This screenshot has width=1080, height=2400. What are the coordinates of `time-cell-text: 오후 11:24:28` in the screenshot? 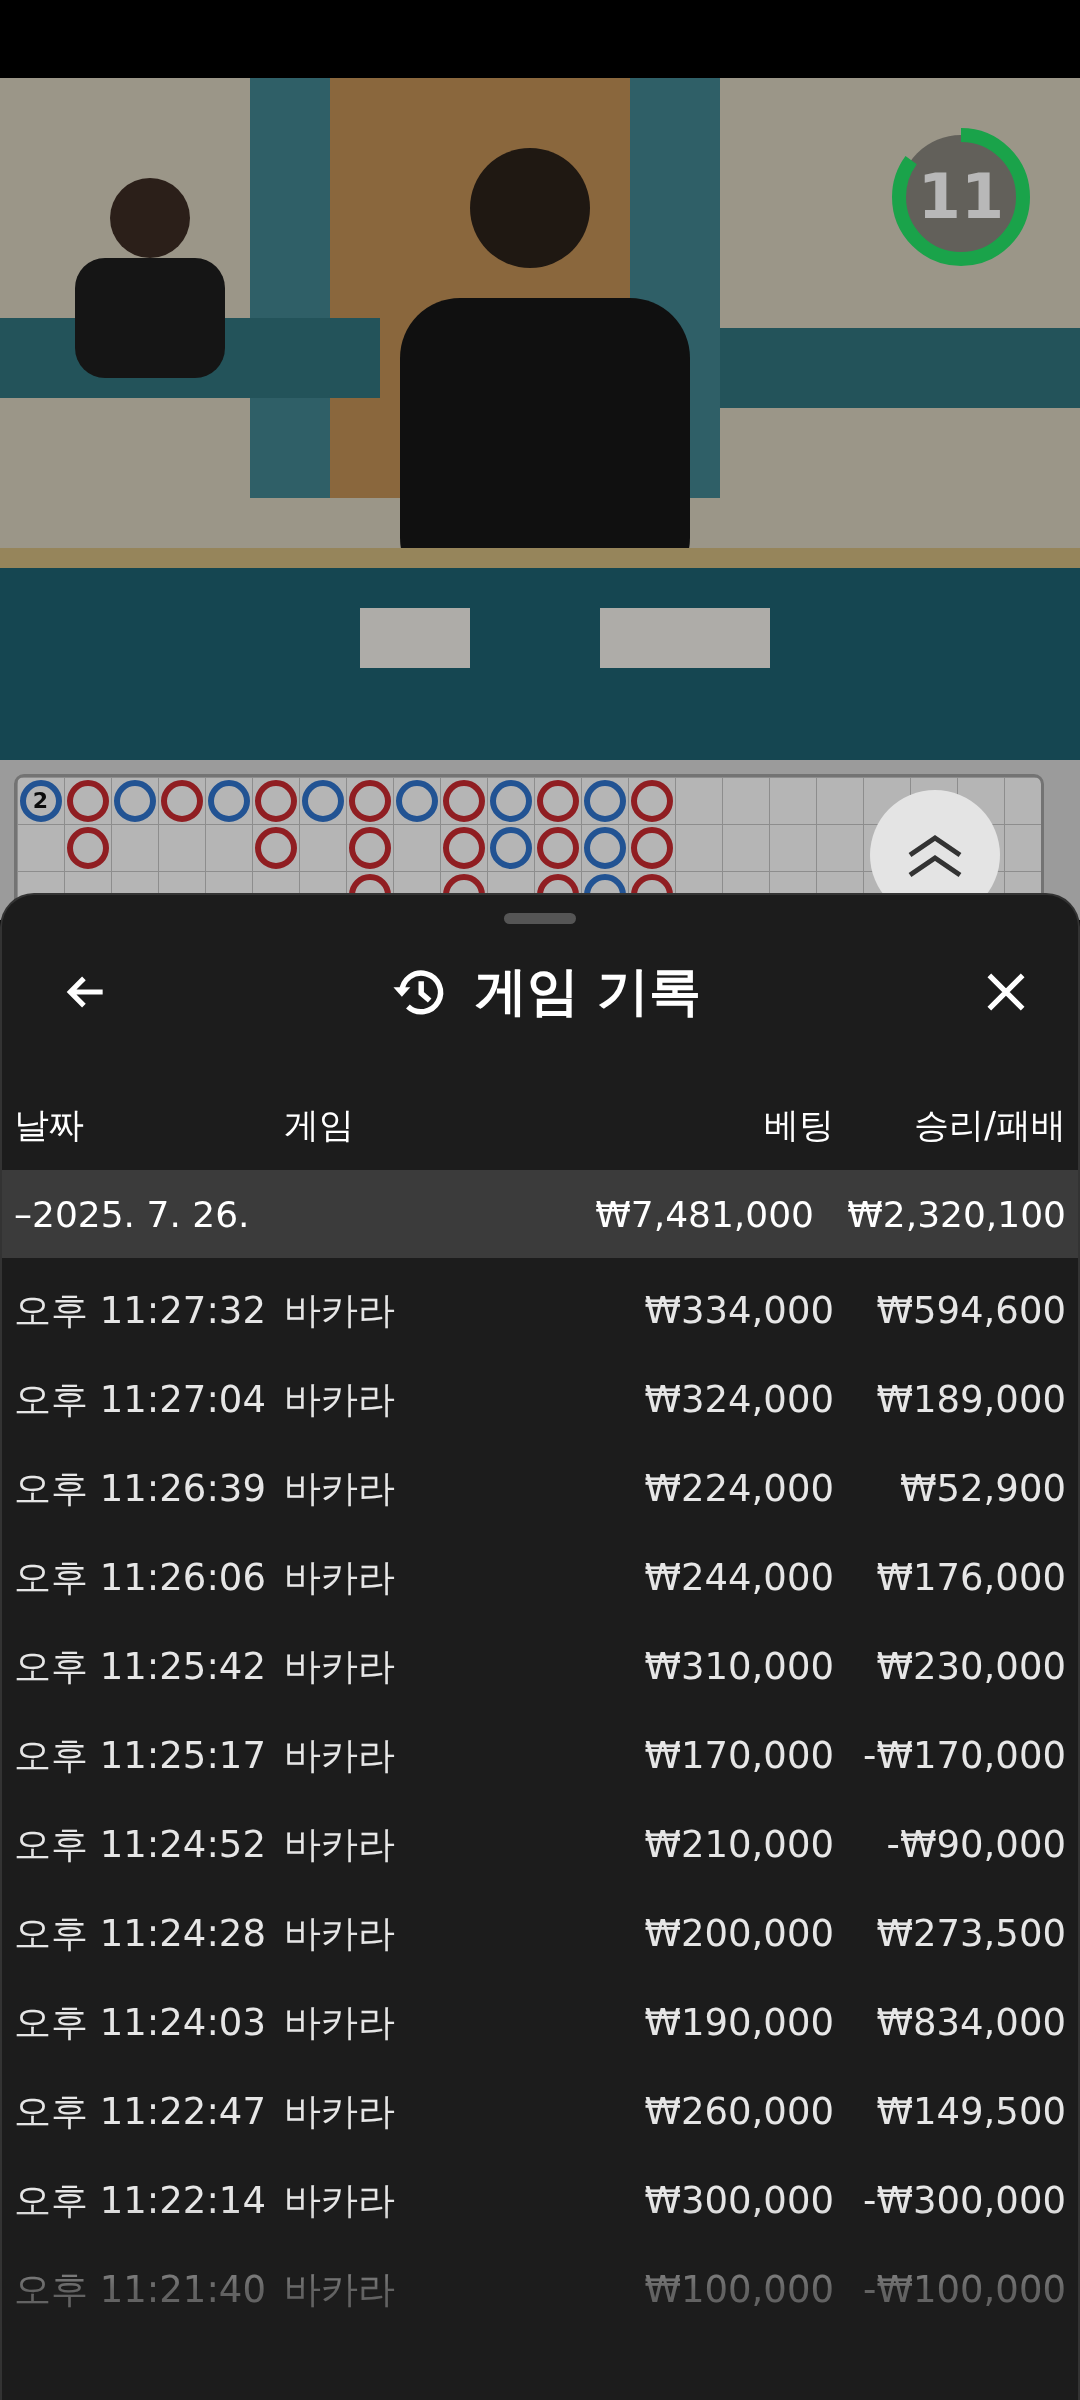 It's located at (140, 1933).